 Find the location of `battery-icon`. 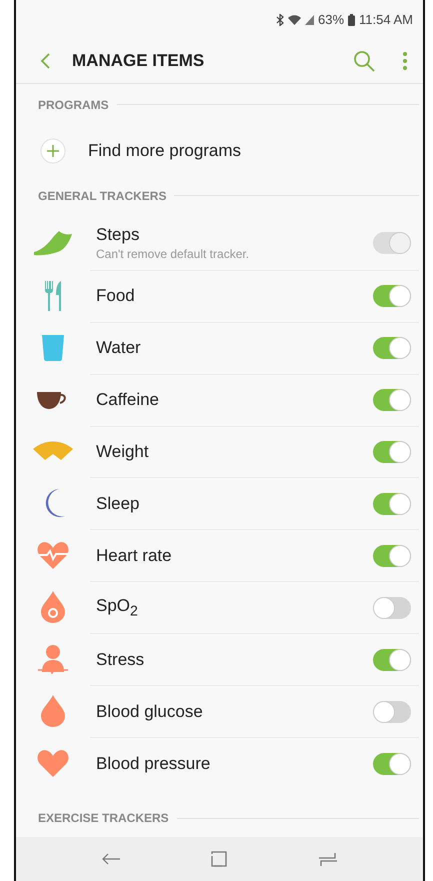

battery-icon is located at coordinates (352, 20).